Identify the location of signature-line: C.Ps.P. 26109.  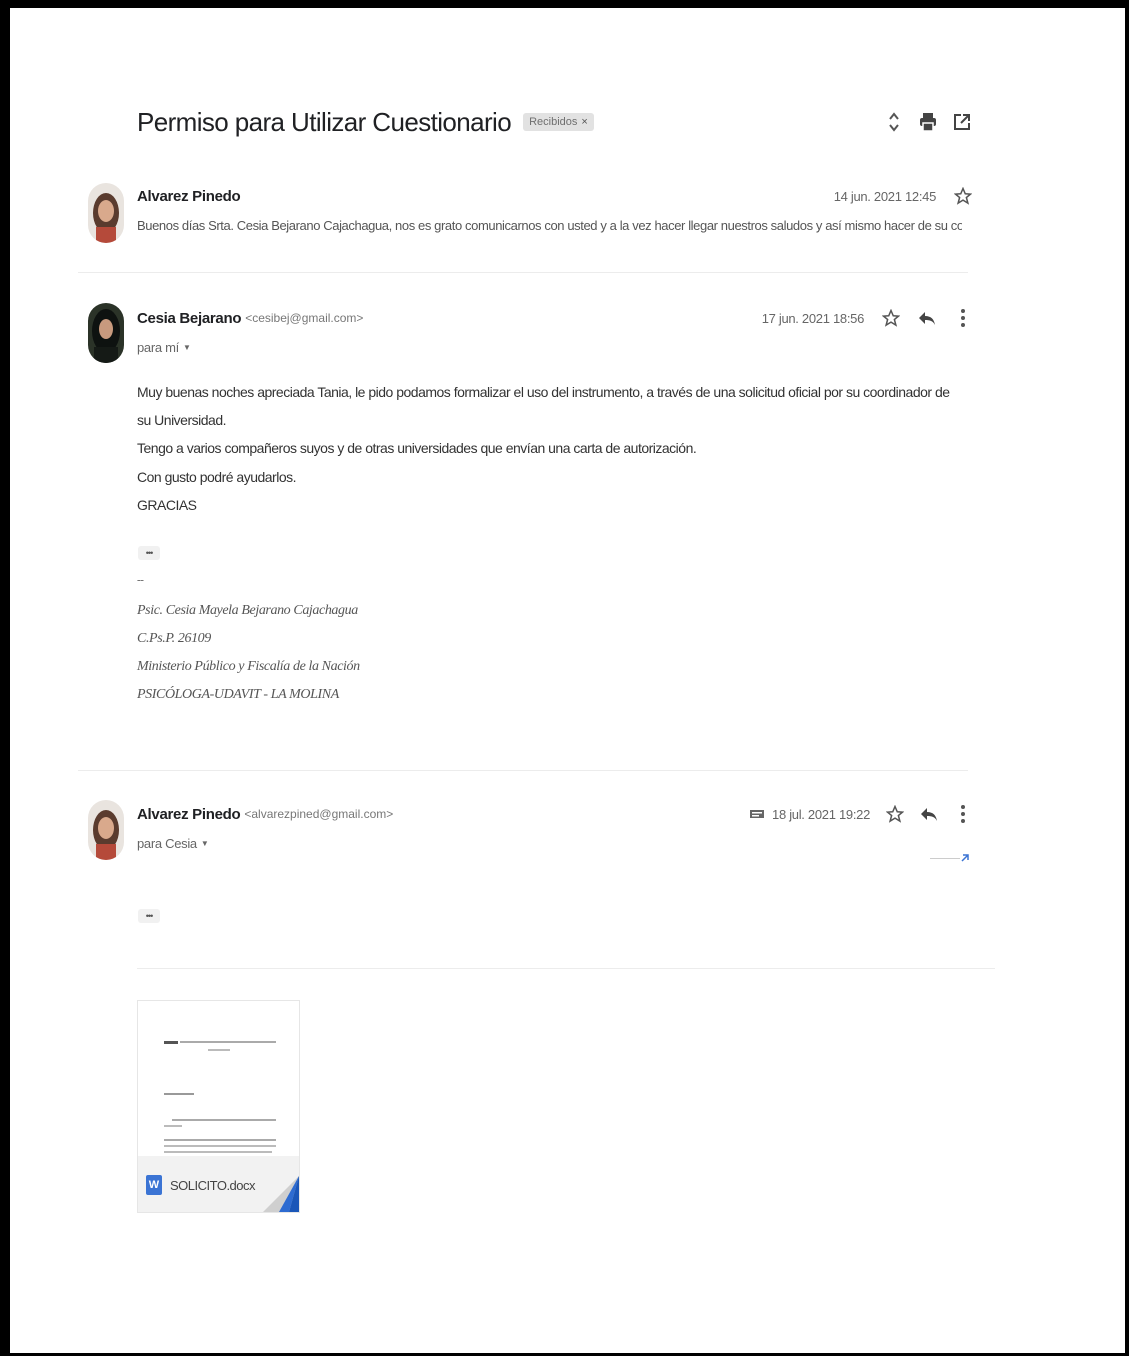
(174, 638).